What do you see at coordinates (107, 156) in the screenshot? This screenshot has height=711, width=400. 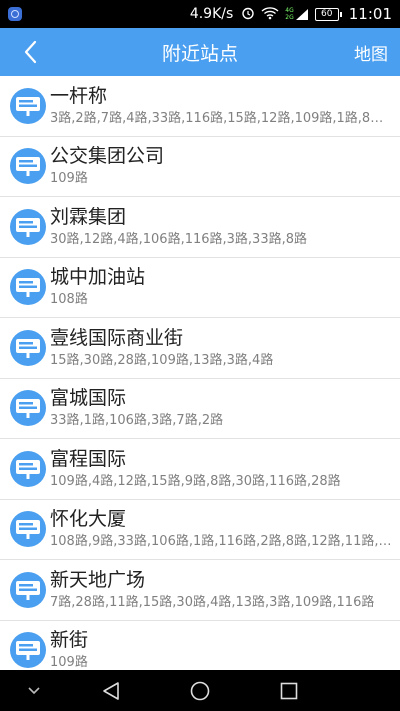 I see `station-name: 公交集团公司` at bounding box center [107, 156].